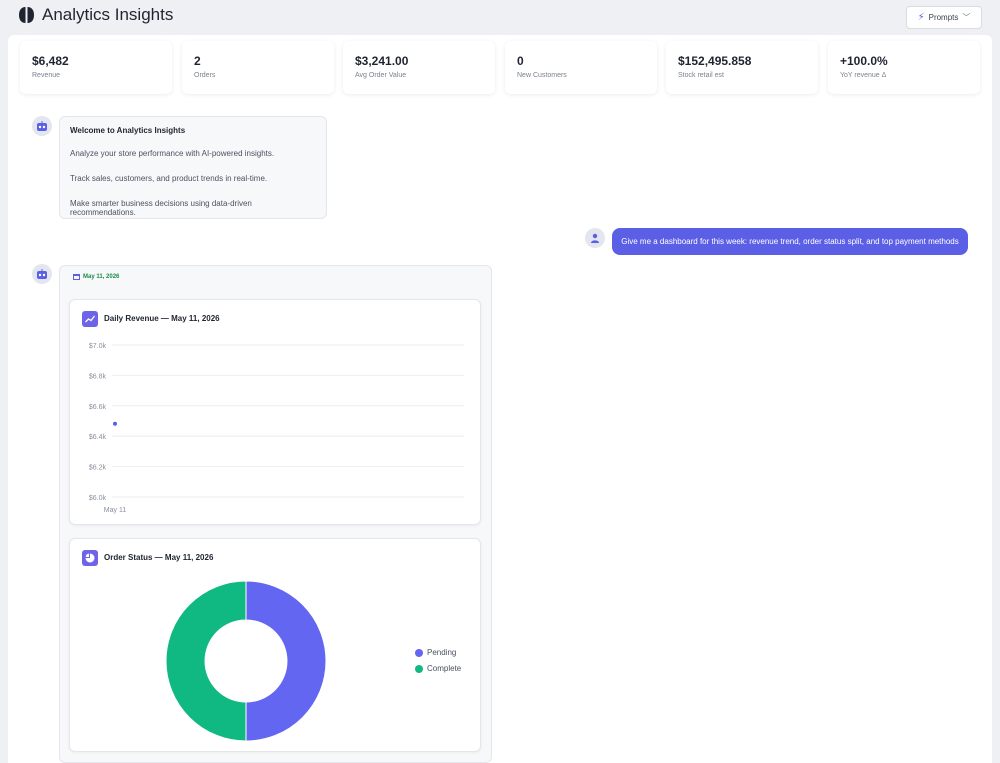  I want to click on stat-card-orders: 2 Orders, so click(258, 67).